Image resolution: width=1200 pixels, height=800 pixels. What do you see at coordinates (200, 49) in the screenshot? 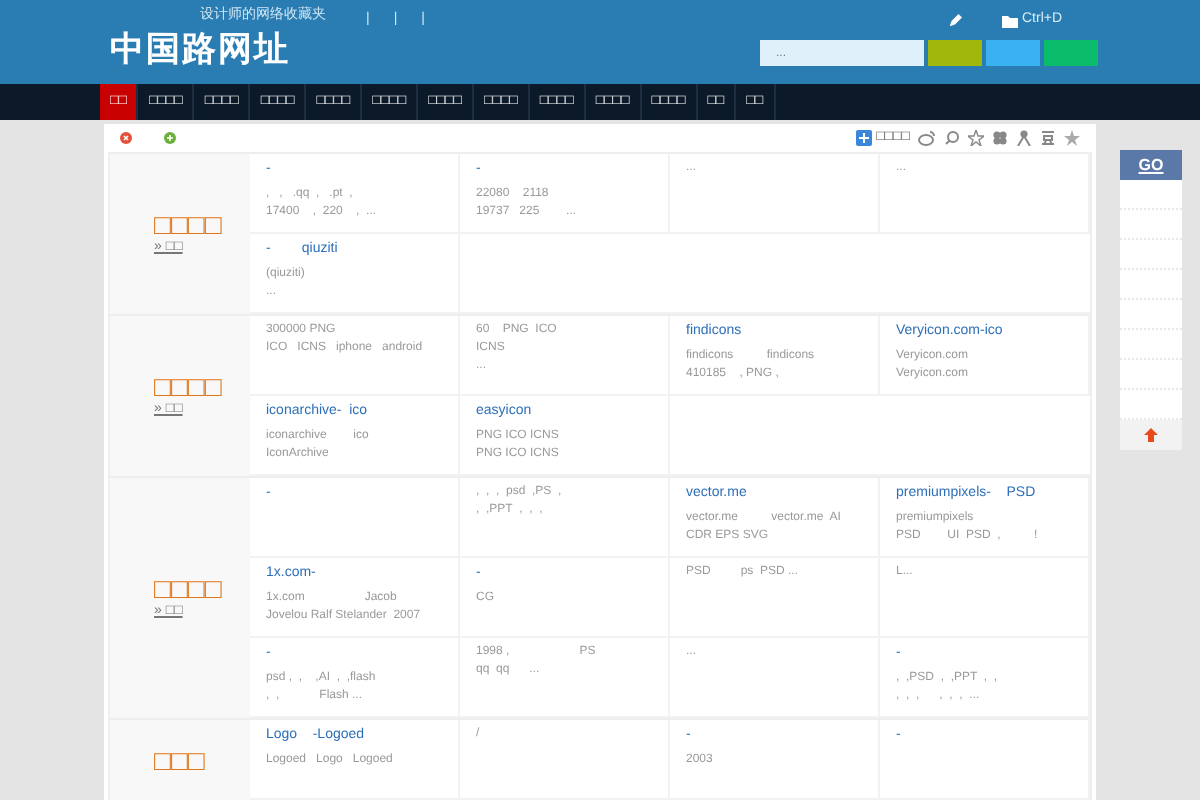
I see `site-logo: 中国路网址` at bounding box center [200, 49].